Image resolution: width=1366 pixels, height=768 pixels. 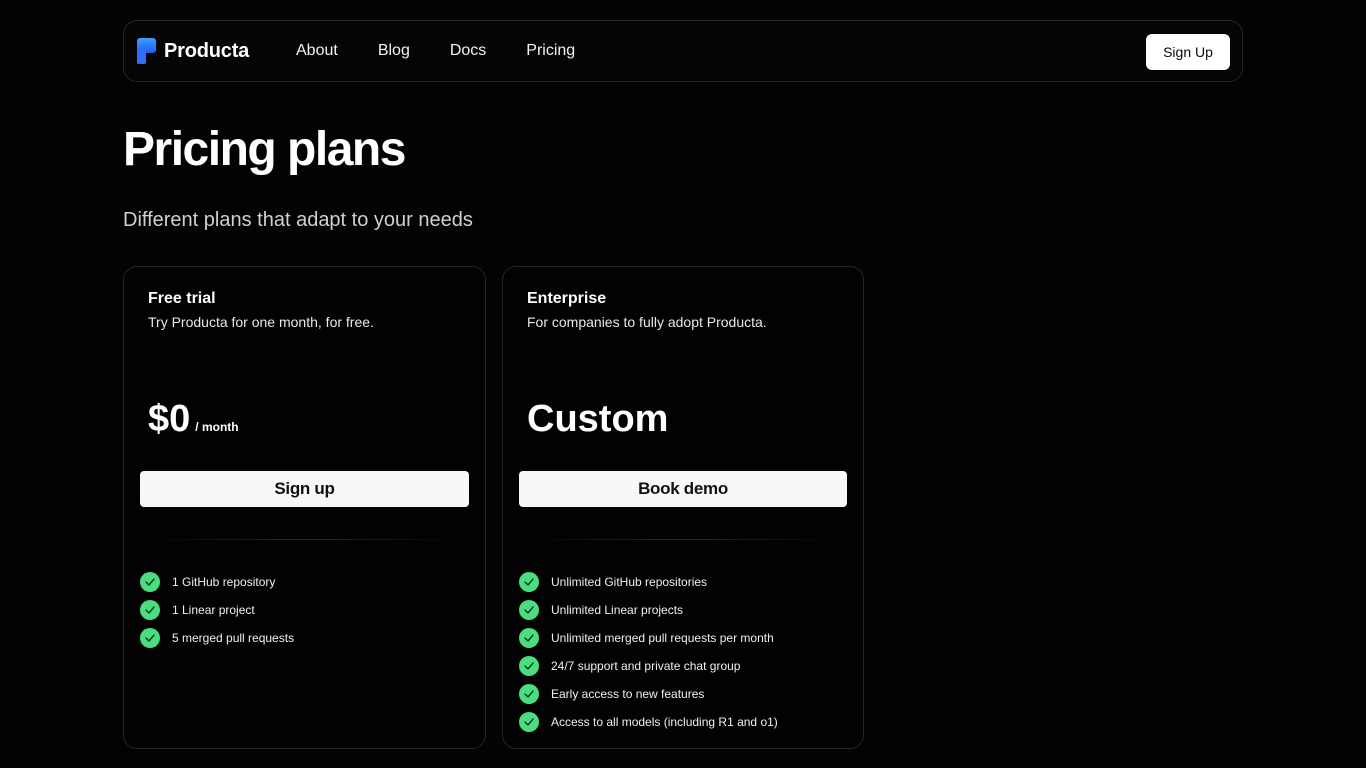 I want to click on plan-price: $0 / month, so click(x=193, y=419).